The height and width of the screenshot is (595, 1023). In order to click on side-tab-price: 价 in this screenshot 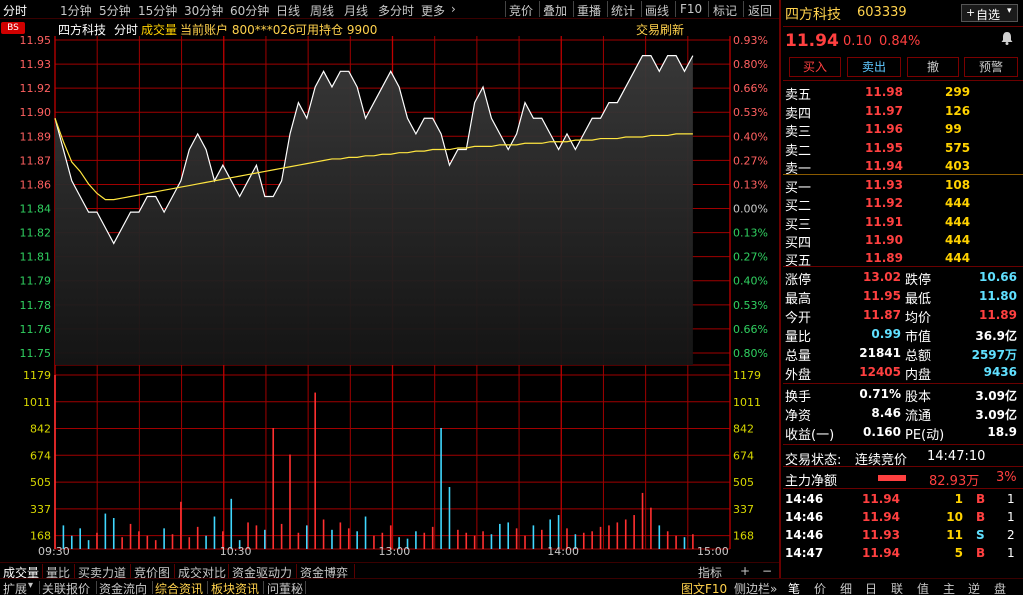, I will do `click(820, 587)`.